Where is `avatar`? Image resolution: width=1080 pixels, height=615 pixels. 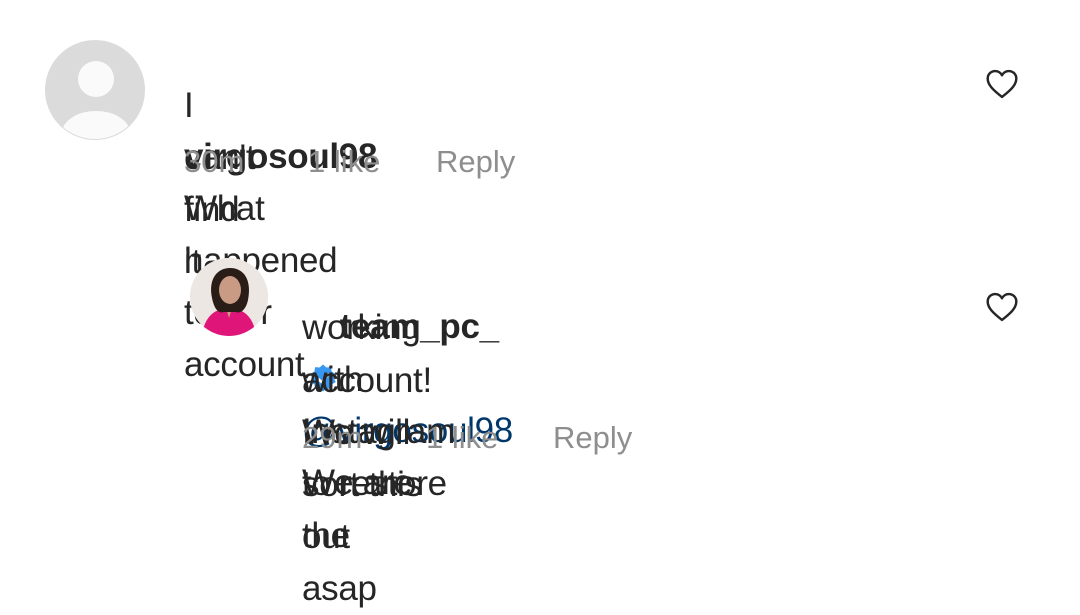 avatar is located at coordinates (229, 297).